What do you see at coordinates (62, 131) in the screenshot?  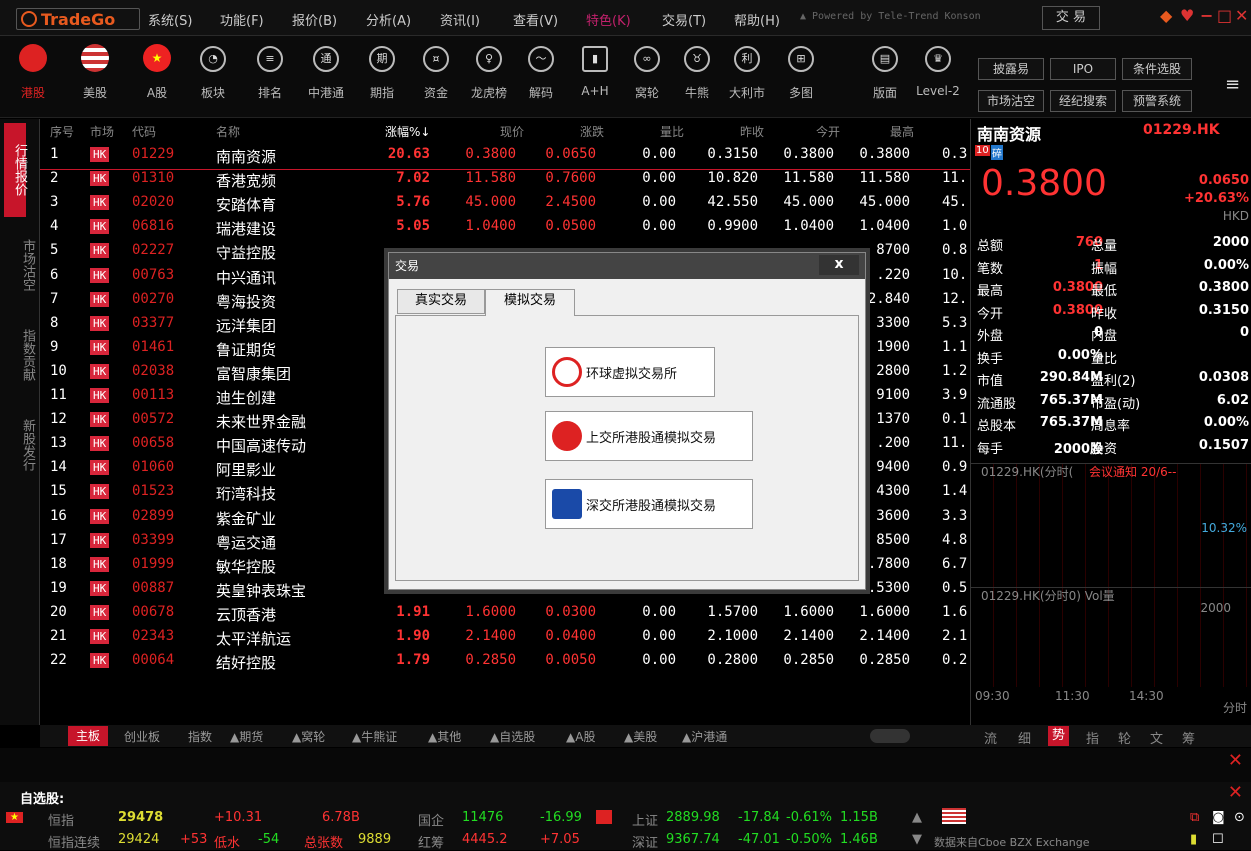 I see `col-seq: 序号` at bounding box center [62, 131].